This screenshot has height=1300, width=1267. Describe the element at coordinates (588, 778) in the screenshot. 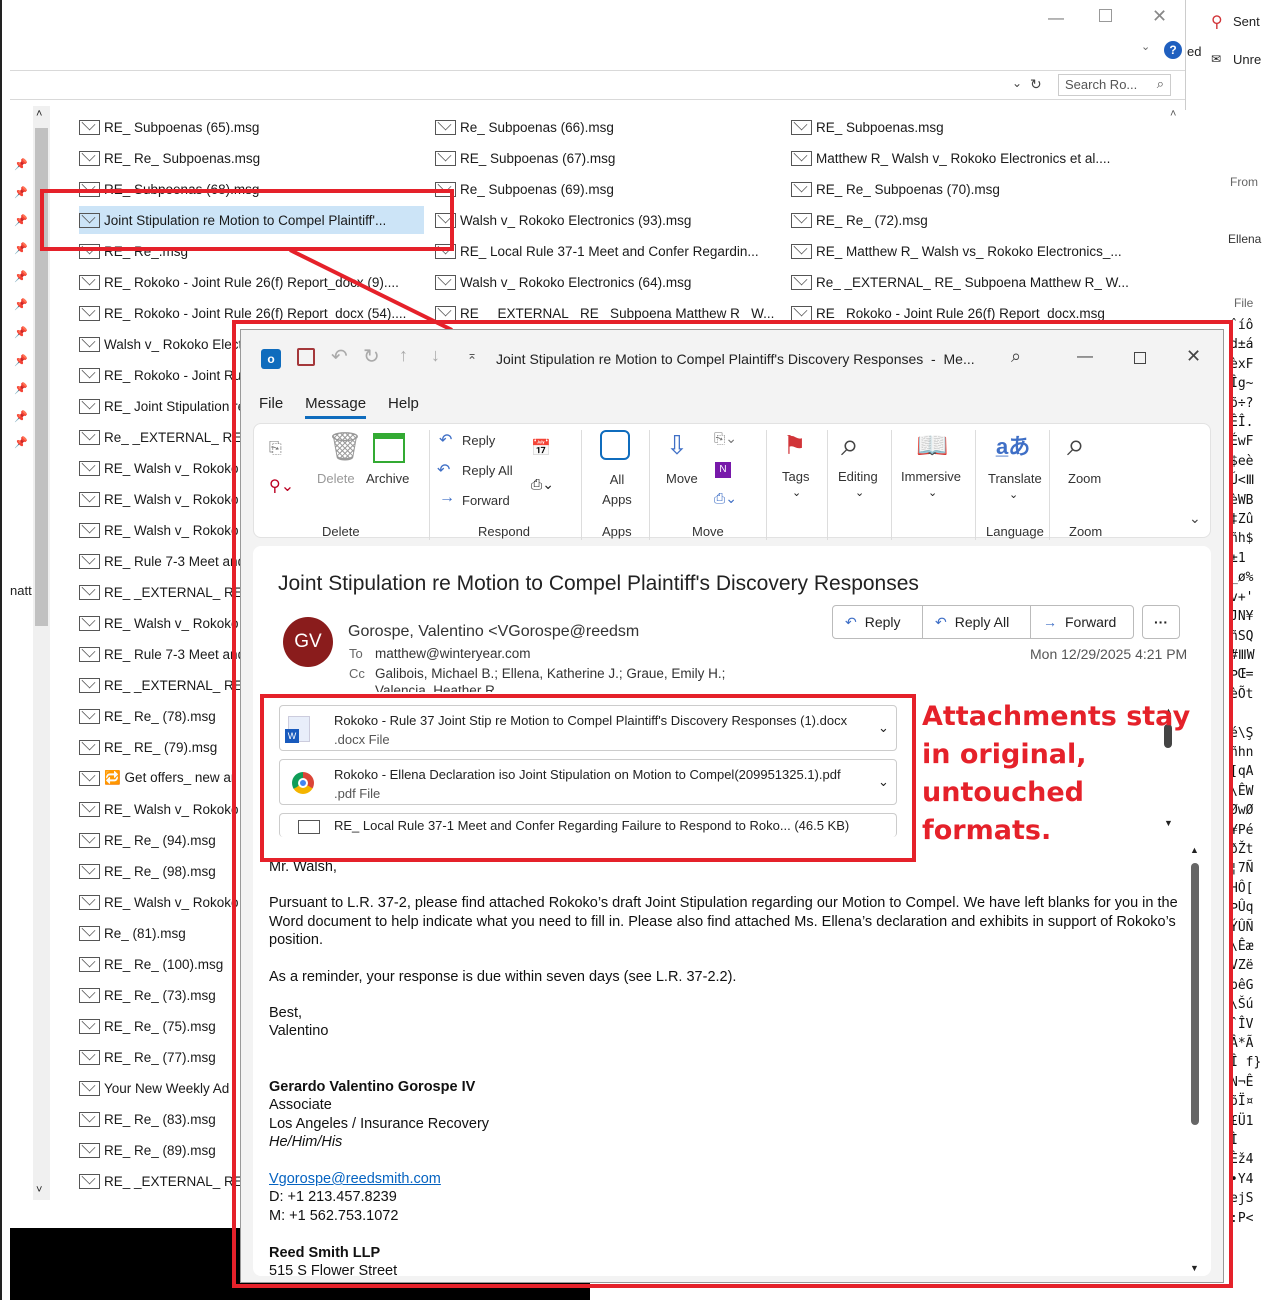

I see `highlight-box-attachments` at that location.